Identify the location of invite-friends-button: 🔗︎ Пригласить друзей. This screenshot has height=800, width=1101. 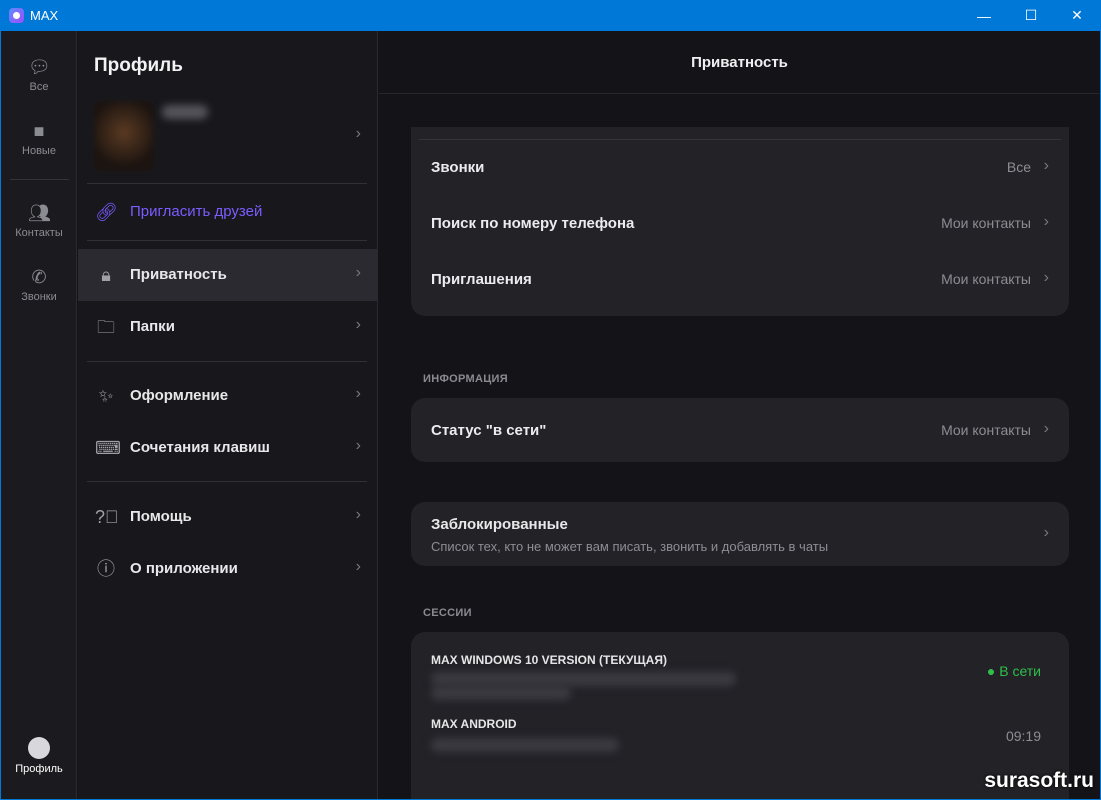
(227, 212).